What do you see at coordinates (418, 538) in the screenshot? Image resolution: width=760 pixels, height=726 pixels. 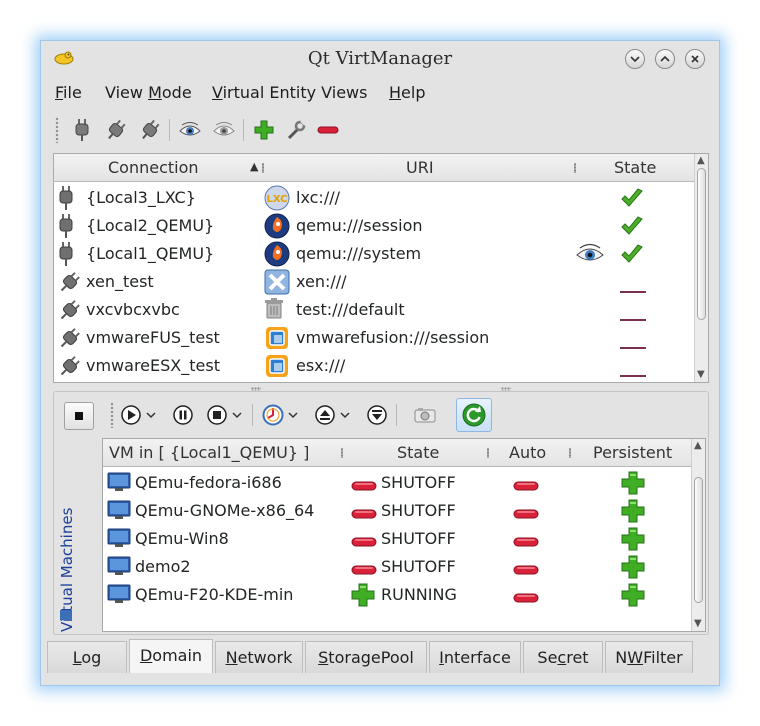 I see `vm-state: SHUTOFF` at bounding box center [418, 538].